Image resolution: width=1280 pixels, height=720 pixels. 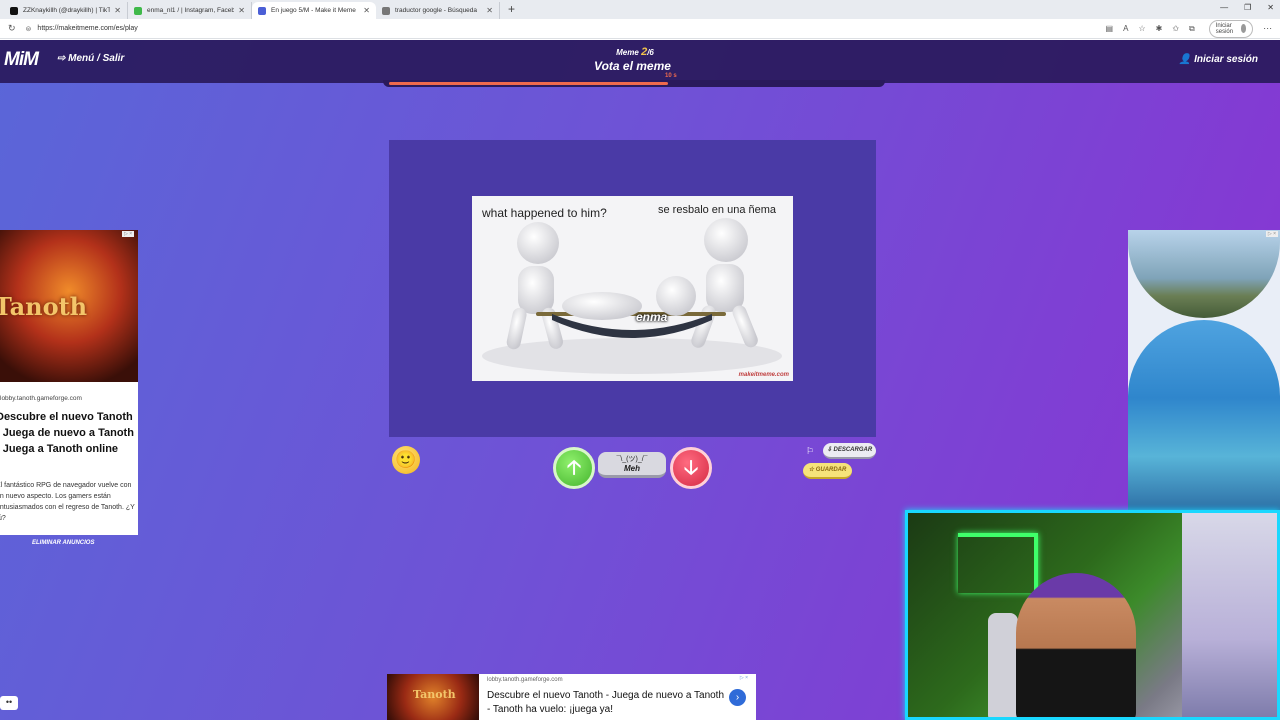 I want to click on maximize-icon: ❐, so click(x=1247, y=7).